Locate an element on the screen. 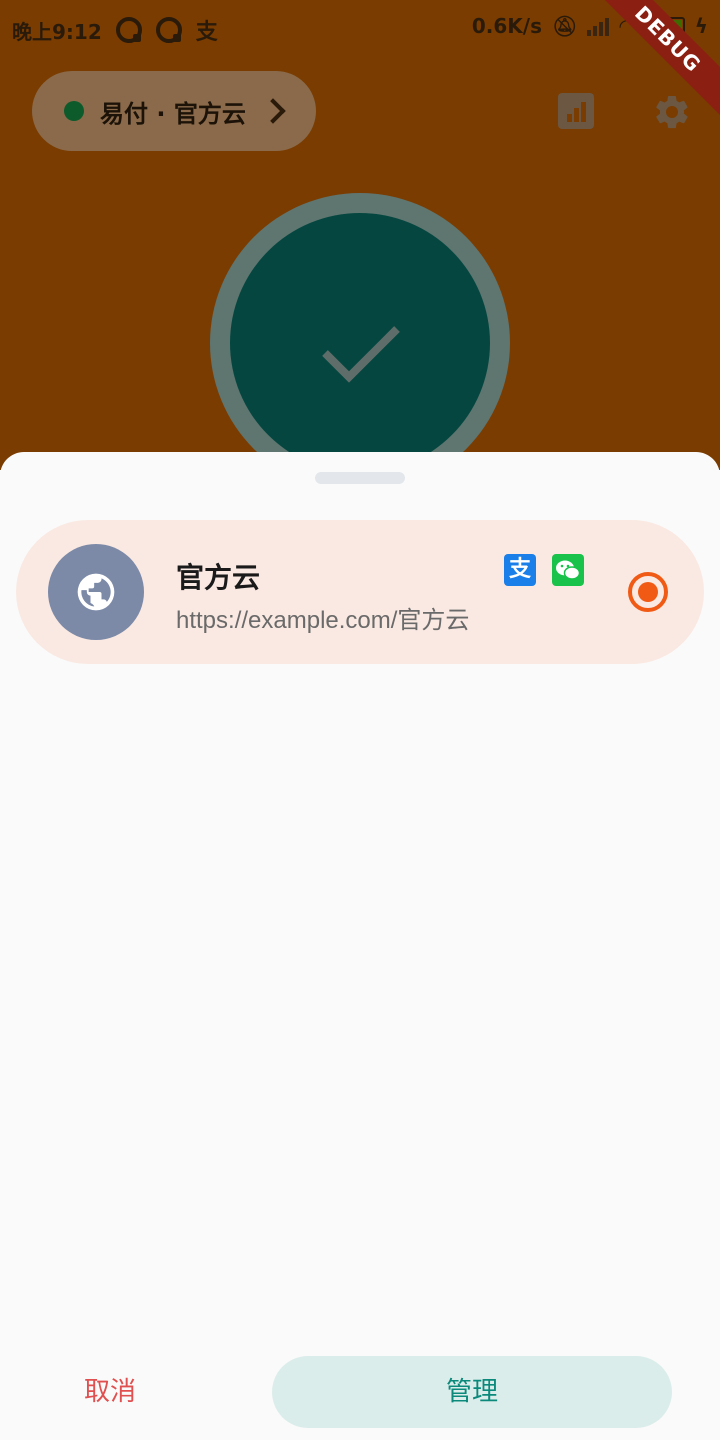 The width and height of the screenshot is (720, 1440). wechat-pay-icon is located at coordinates (568, 570).